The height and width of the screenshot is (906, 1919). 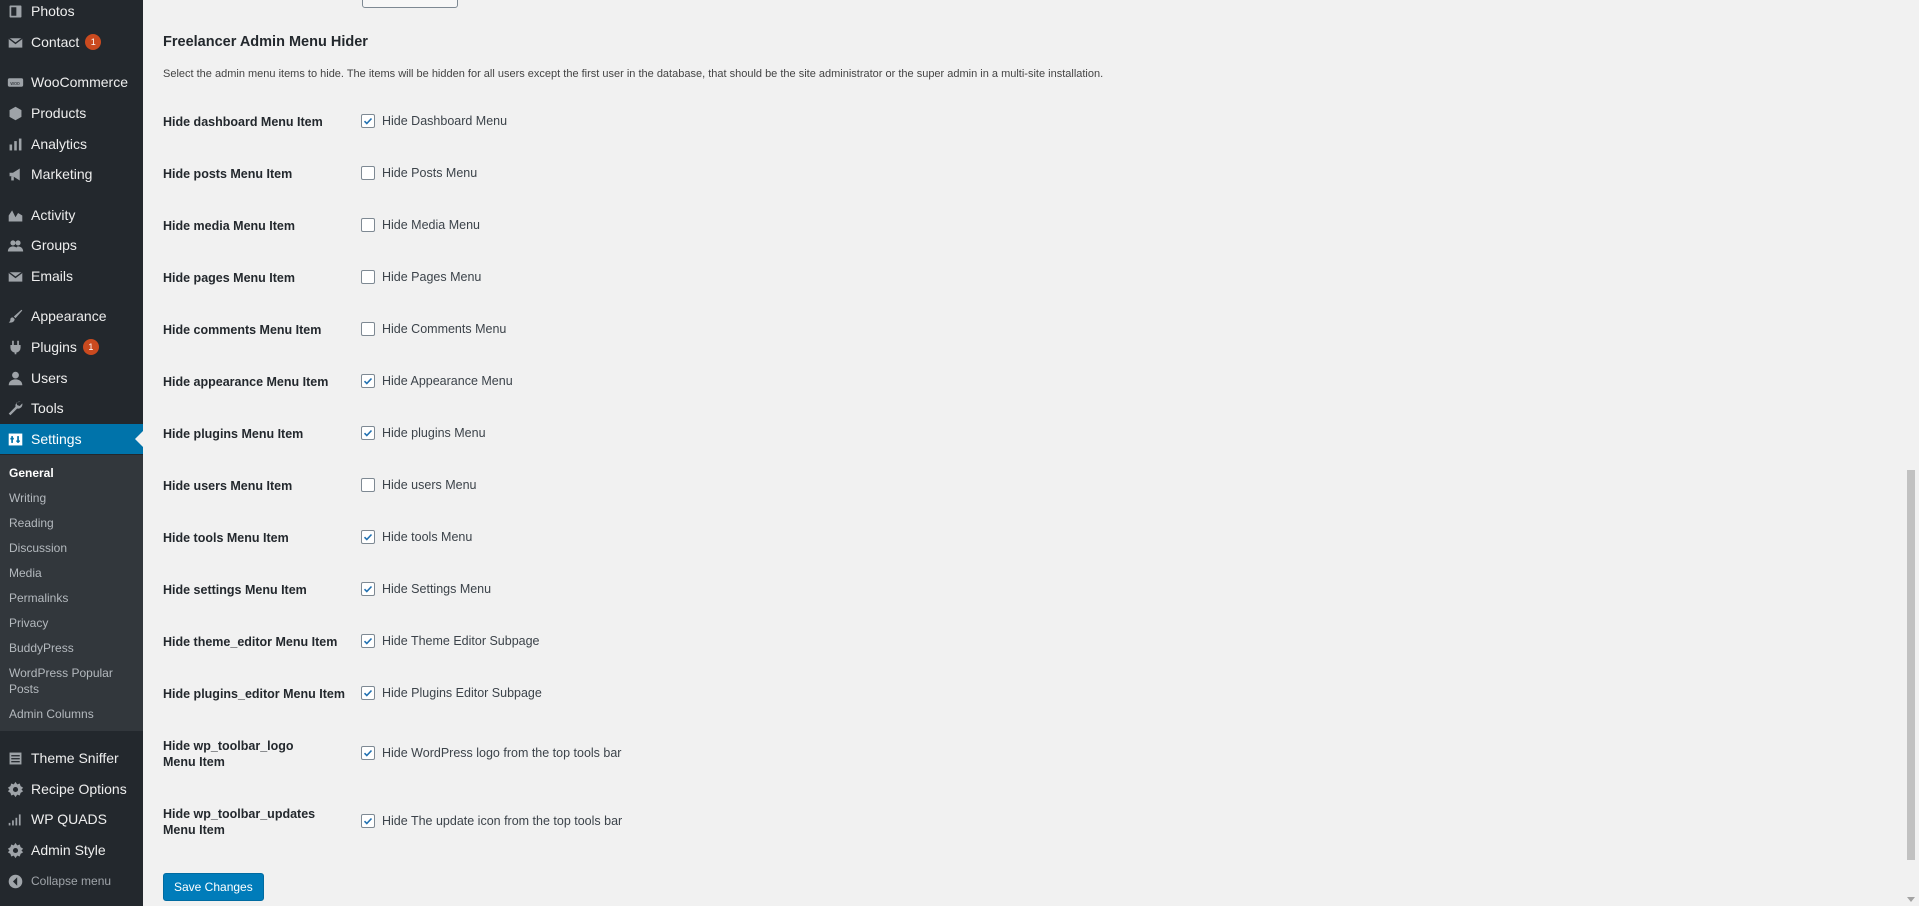 I want to click on checkbox-hide-dashboard, so click(x=368, y=121).